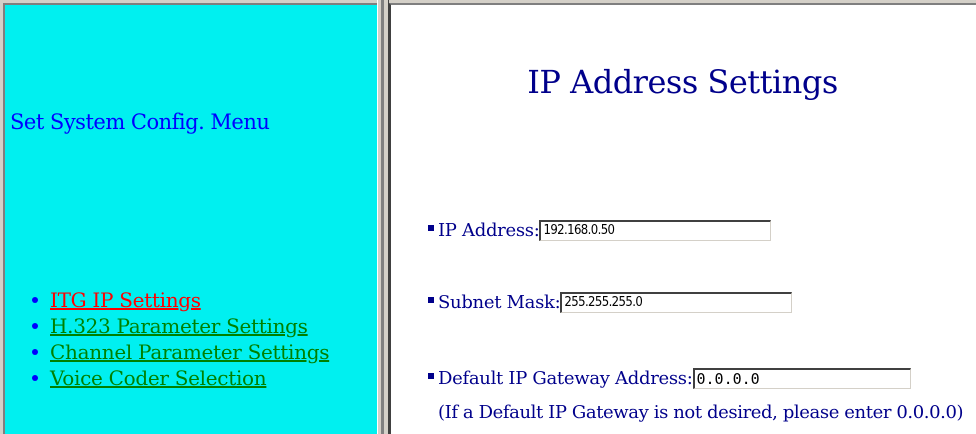  Describe the element at coordinates (682, 82) in the screenshot. I see `page-title: IP Address Settings` at that location.